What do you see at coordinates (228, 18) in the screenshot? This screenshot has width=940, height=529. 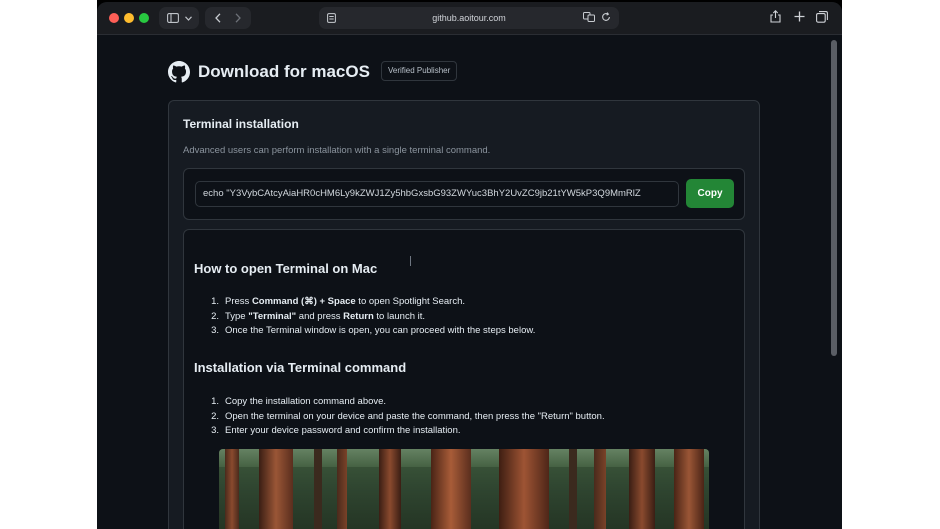 I see `history-navigation` at bounding box center [228, 18].